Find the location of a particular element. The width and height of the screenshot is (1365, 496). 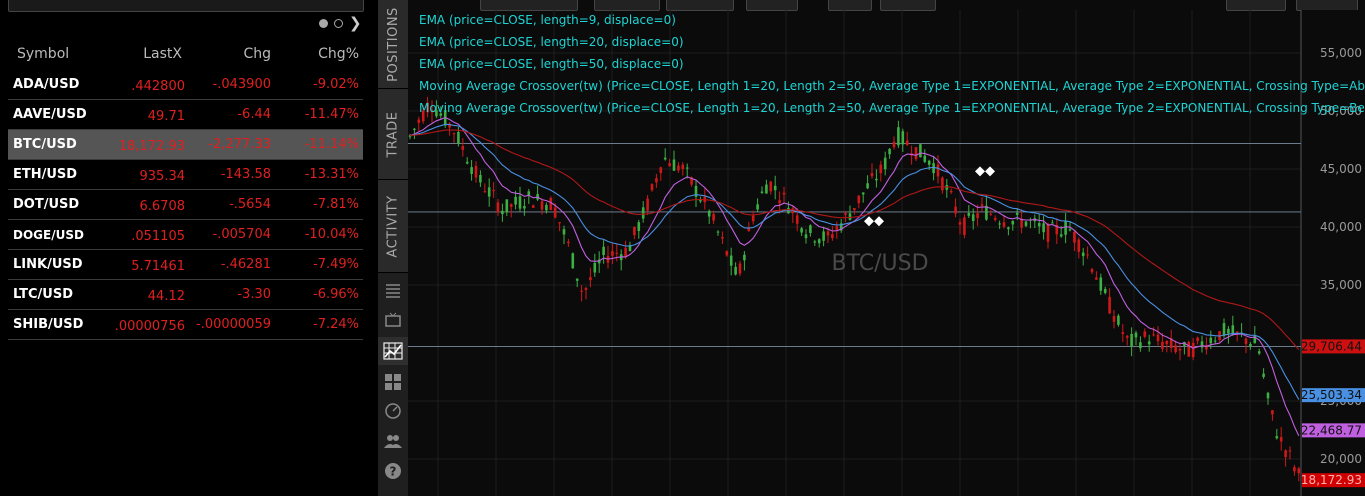

pager-dot-inactive is located at coordinates (338, 23).